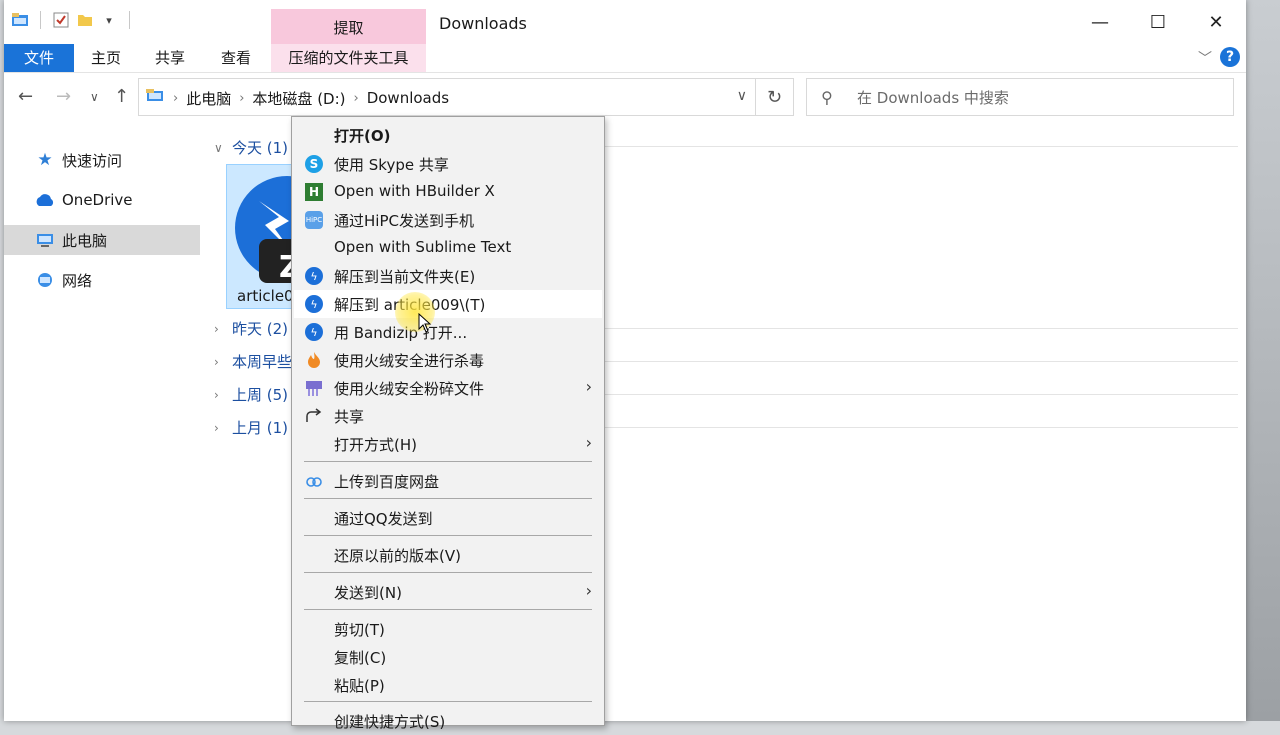  I want to click on refresh-icon: ↻, so click(774, 97).